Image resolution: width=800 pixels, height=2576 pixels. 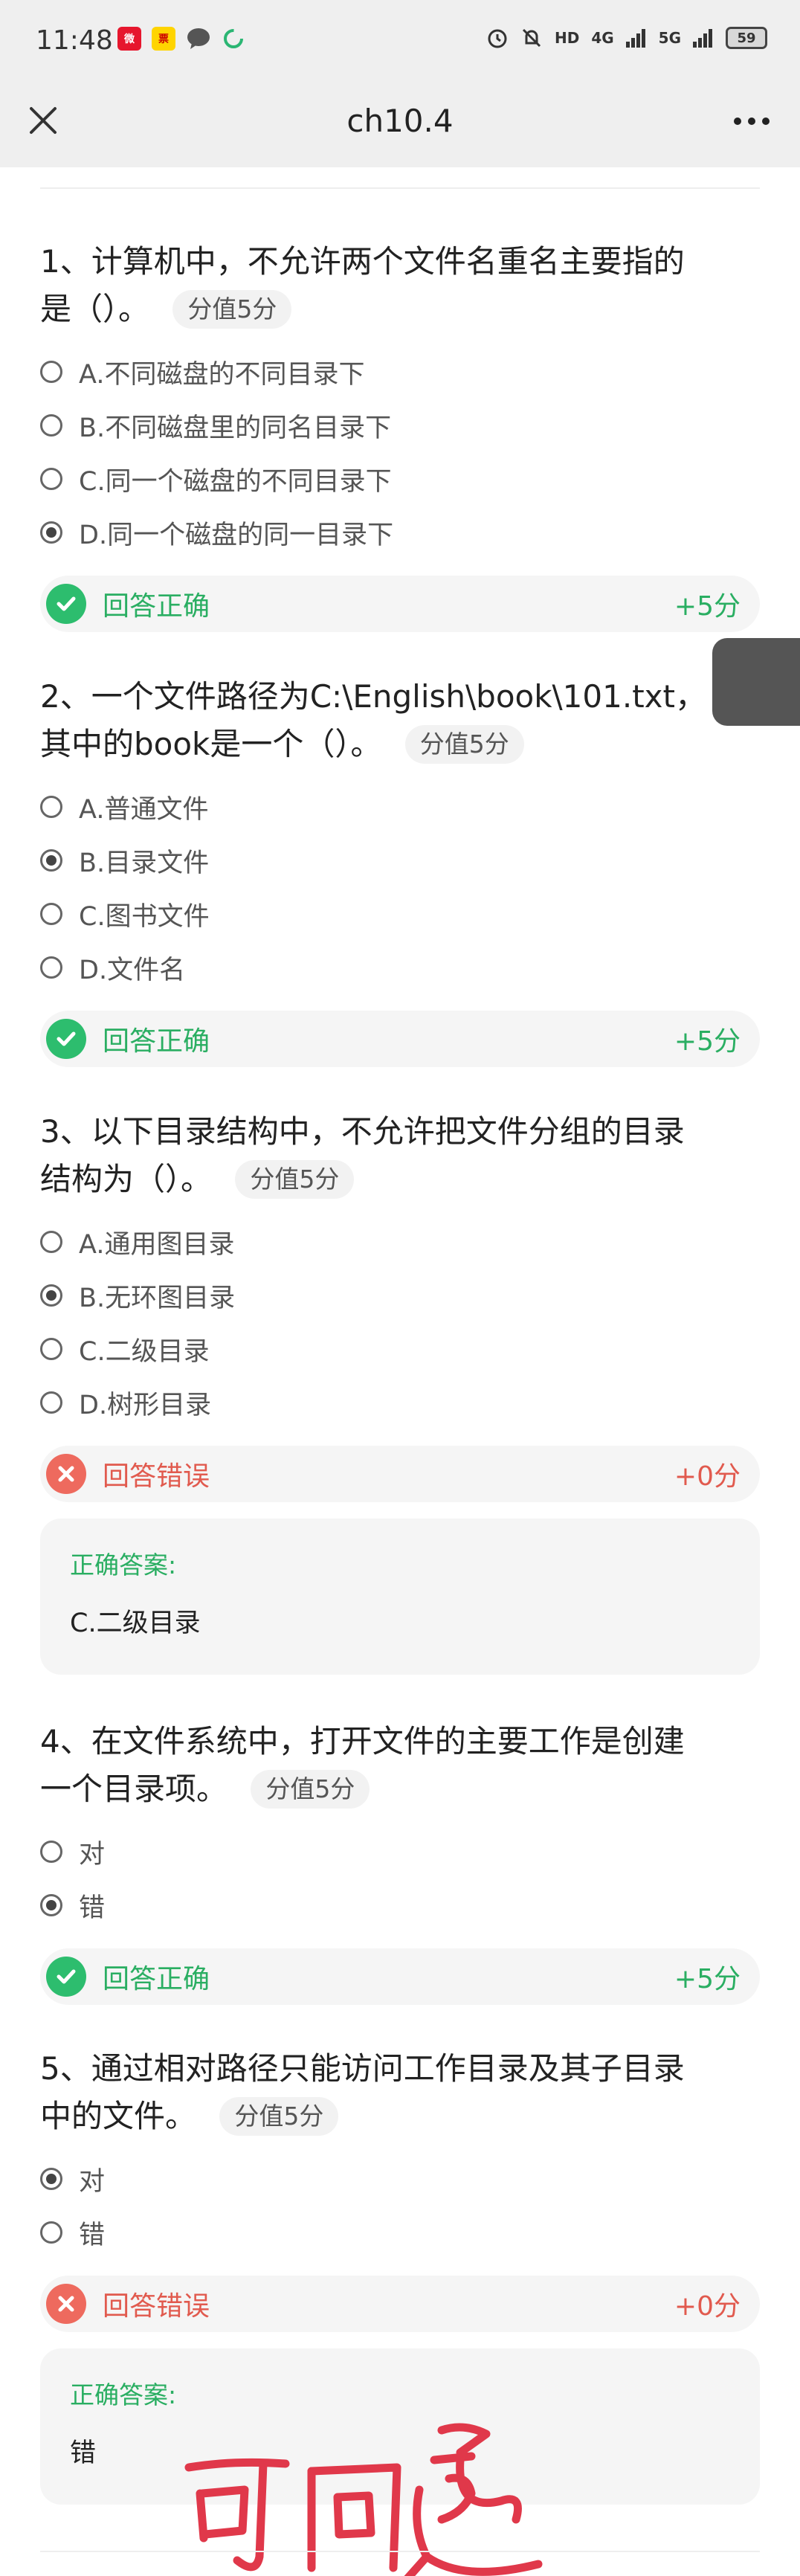 What do you see at coordinates (400, 479) in the screenshot?
I see `option-c: C.同一个磁盘的不同目录下` at bounding box center [400, 479].